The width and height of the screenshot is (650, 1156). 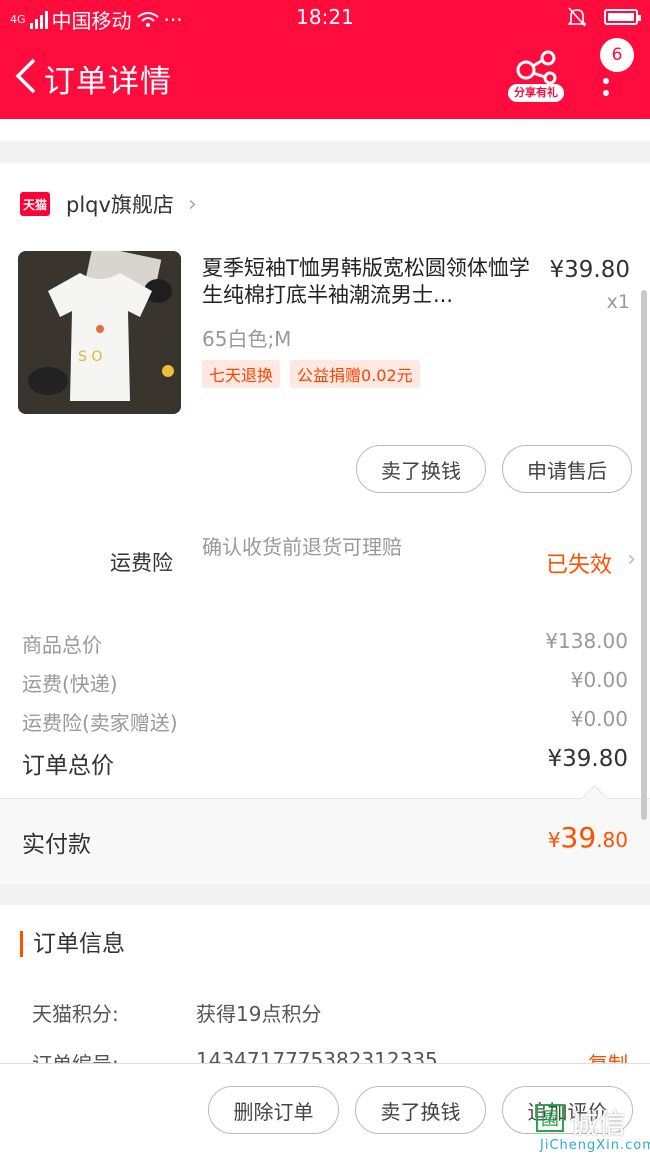 What do you see at coordinates (622, 17) in the screenshot?
I see `battery-icon` at bounding box center [622, 17].